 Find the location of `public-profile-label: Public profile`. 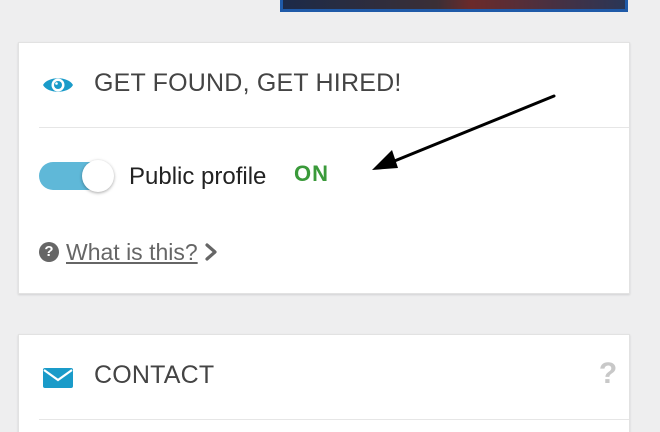

public-profile-label: Public profile is located at coordinates (198, 176).